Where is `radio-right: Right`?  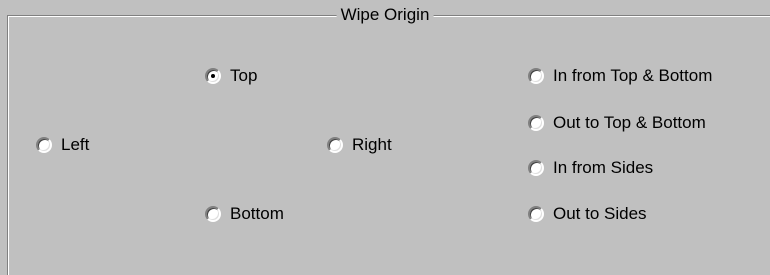 radio-right: Right is located at coordinates (359, 145).